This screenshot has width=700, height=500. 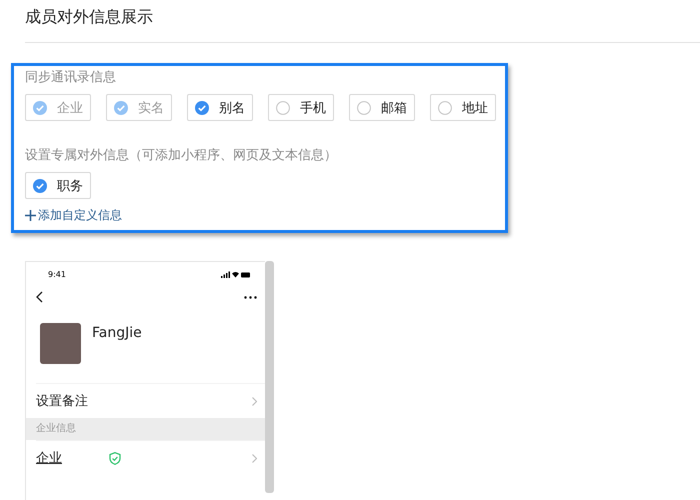 What do you see at coordinates (71, 77) in the screenshot?
I see `section-label: 同步通讯录信息` at bounding box center [71, 77].